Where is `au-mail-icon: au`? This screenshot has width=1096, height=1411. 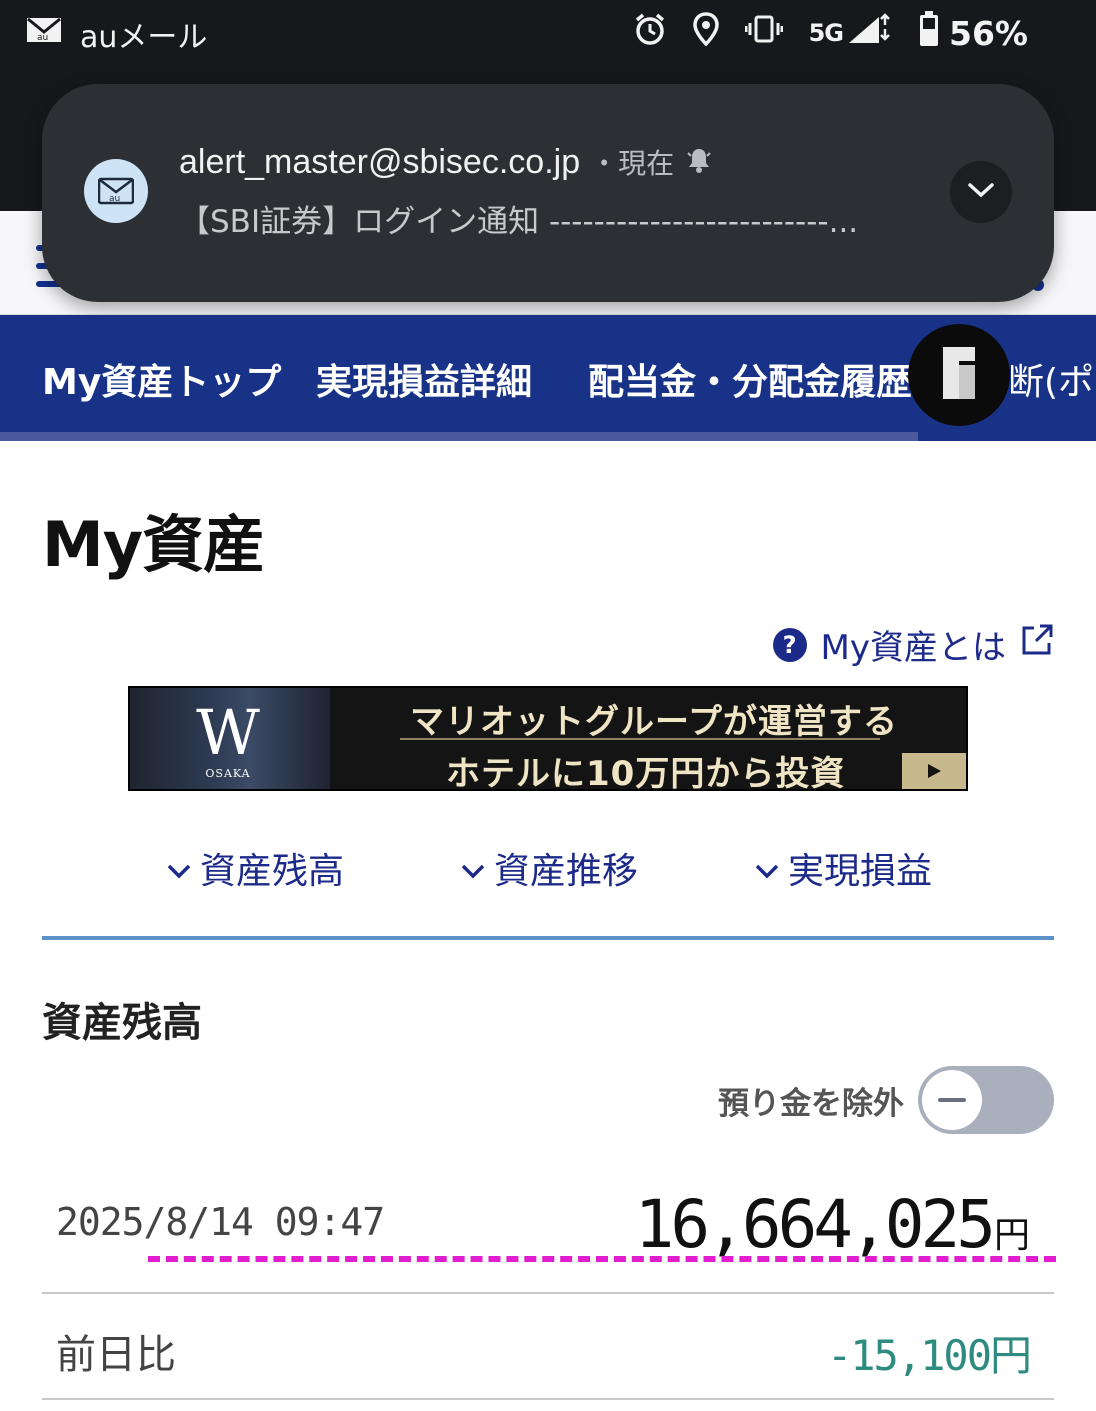 au-mail-icon: au is located at coordinates (116, 191).